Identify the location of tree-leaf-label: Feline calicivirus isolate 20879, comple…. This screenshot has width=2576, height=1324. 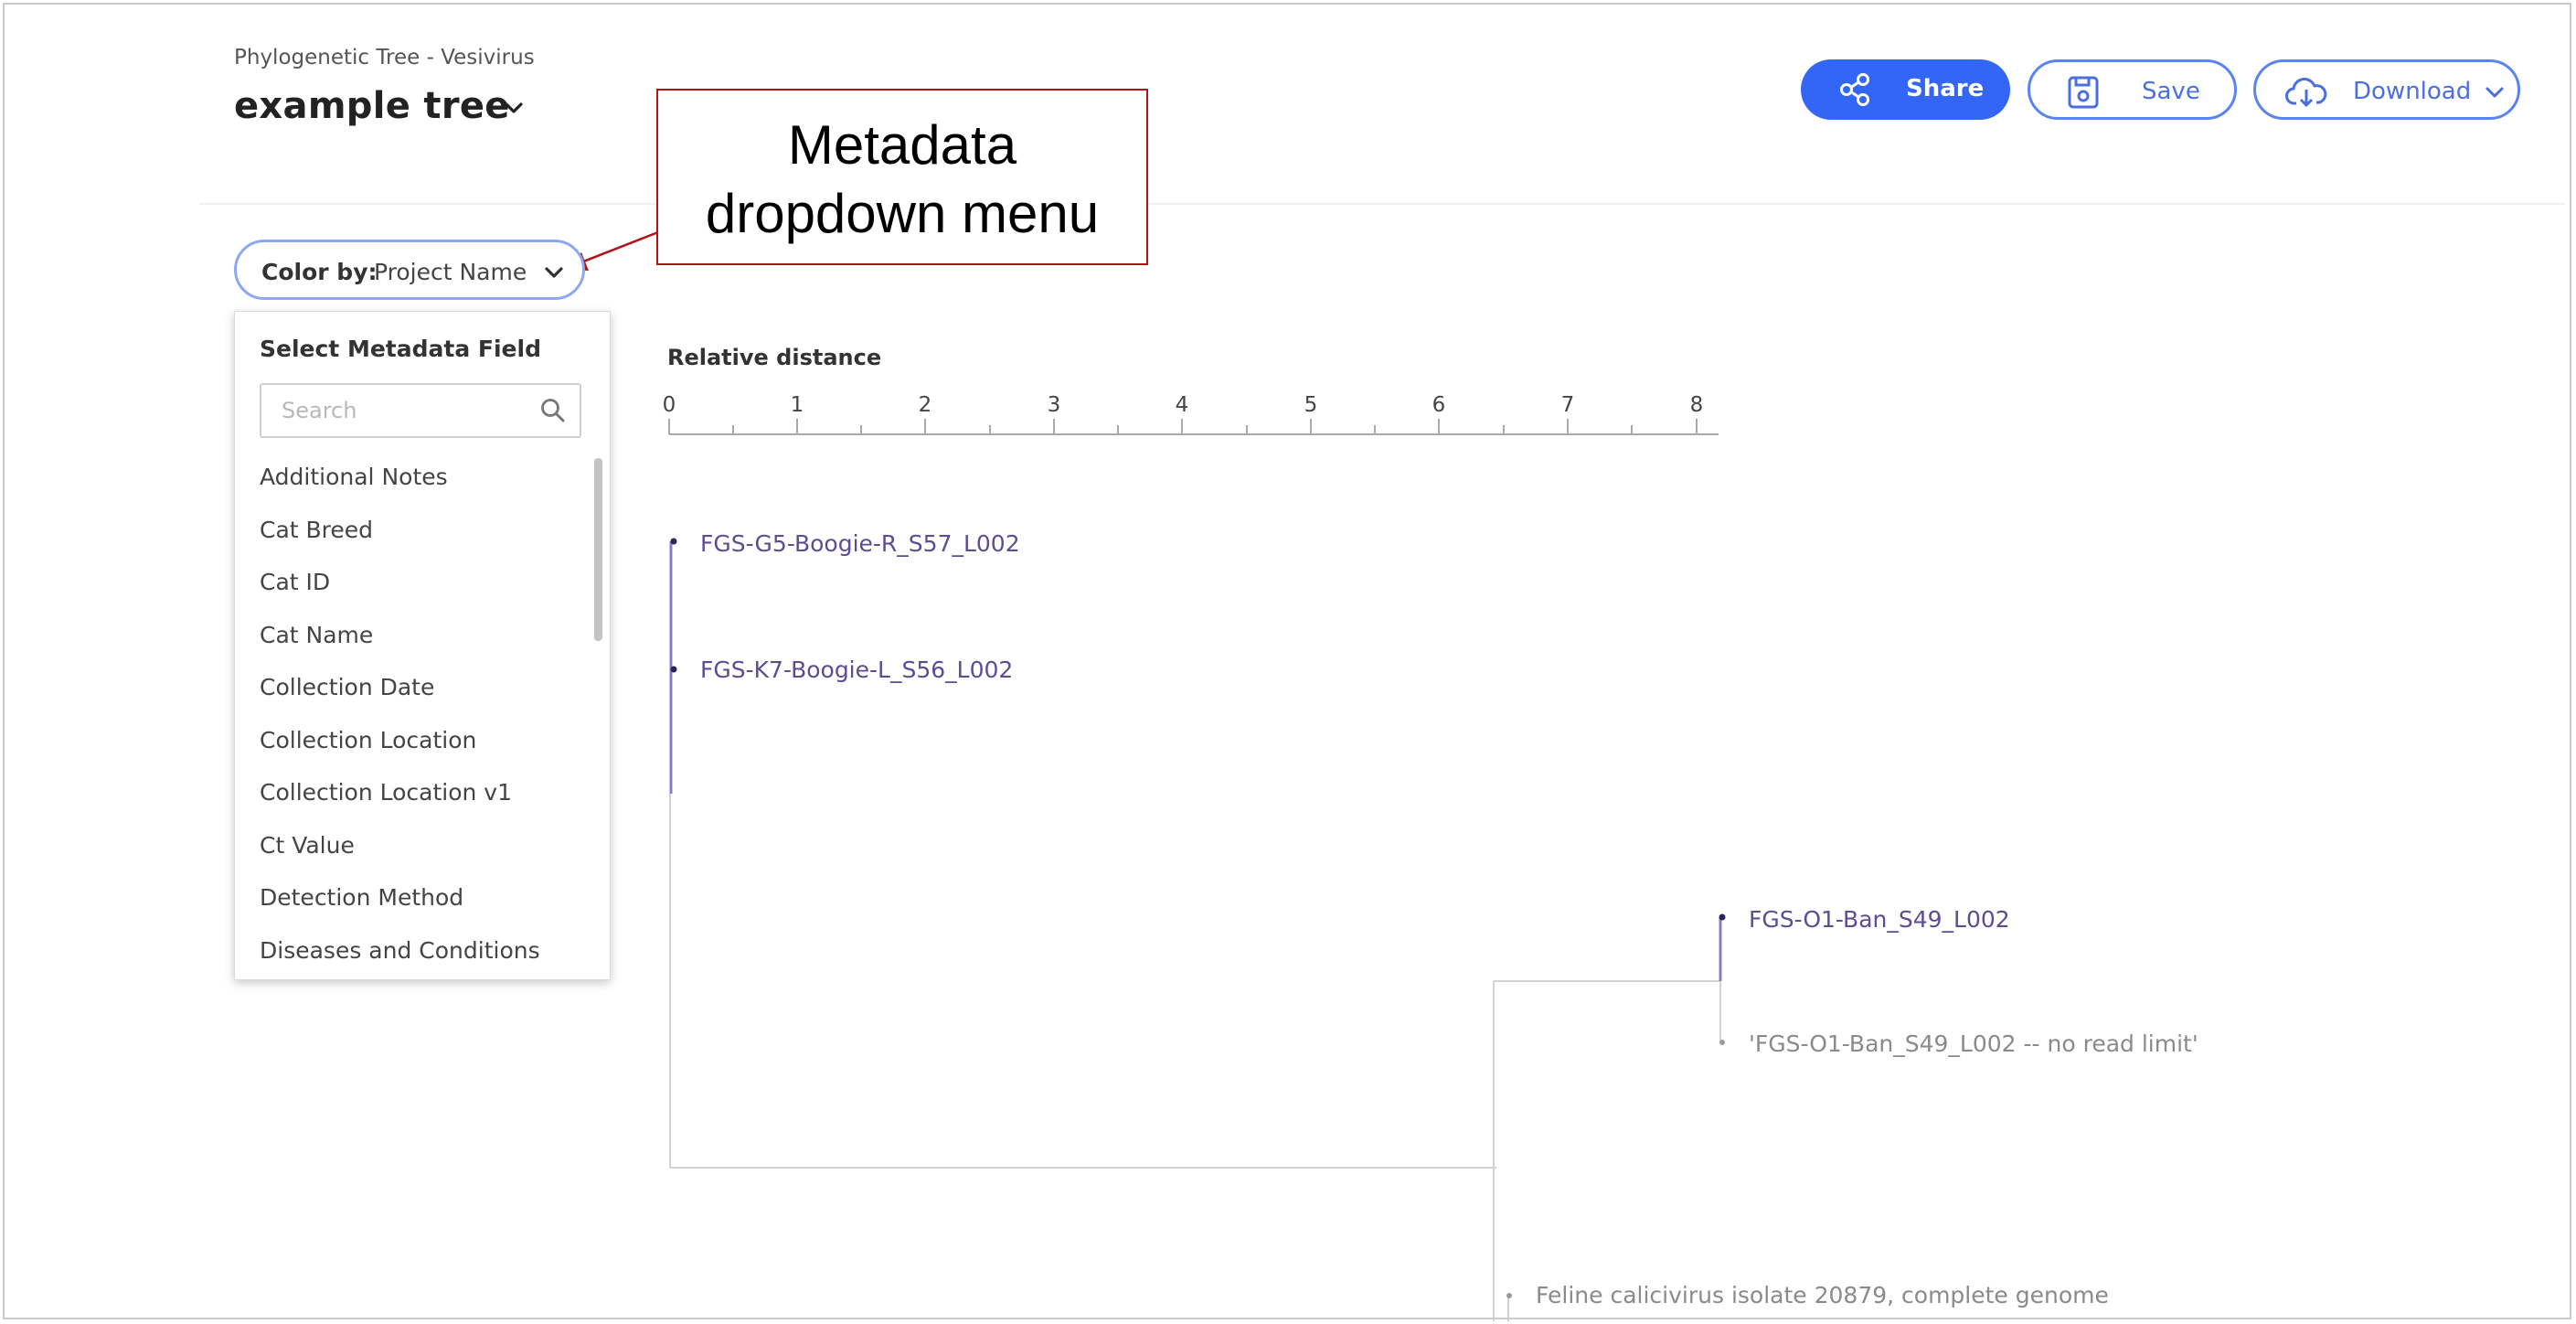
(1823, 1295).